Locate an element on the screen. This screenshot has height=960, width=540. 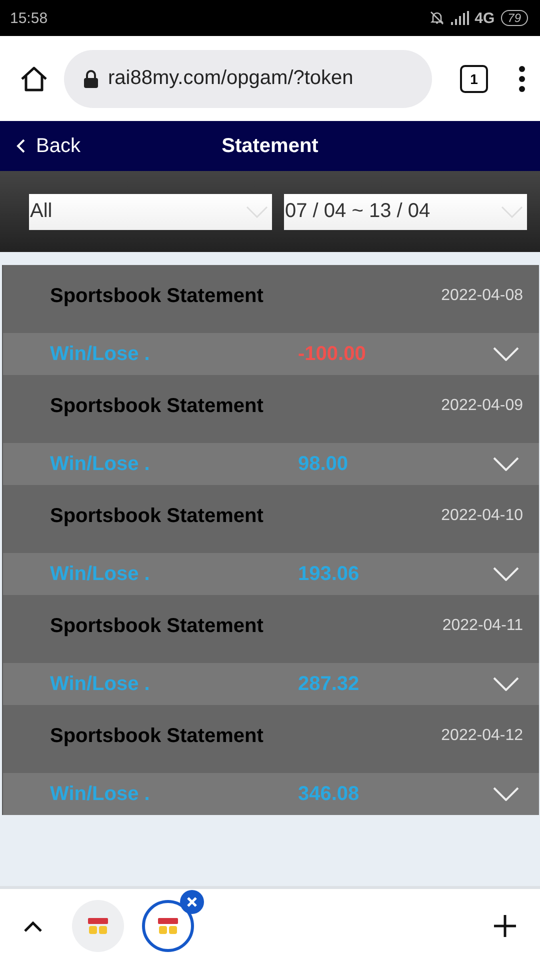
tab-count-button: 1 is located at coordinates (474, 78).